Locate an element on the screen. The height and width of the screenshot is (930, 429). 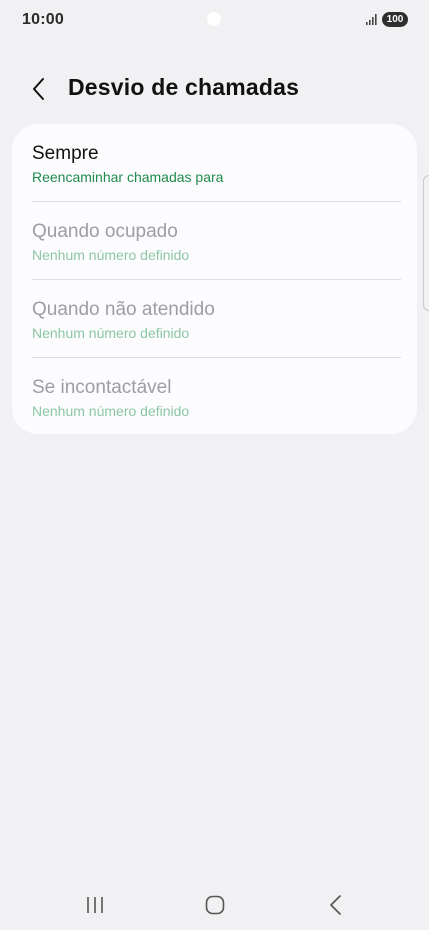
scroll-indicator is located at coordinates (426, 243).